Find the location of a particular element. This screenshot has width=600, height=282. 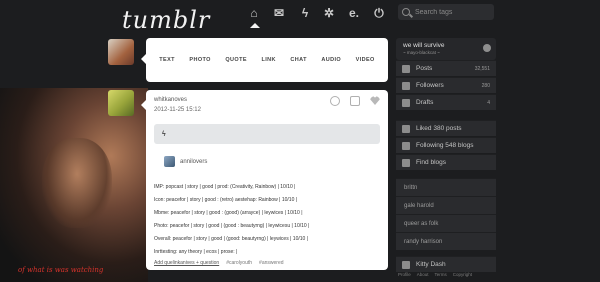

user-avatar is located at coordinates (121, 52).